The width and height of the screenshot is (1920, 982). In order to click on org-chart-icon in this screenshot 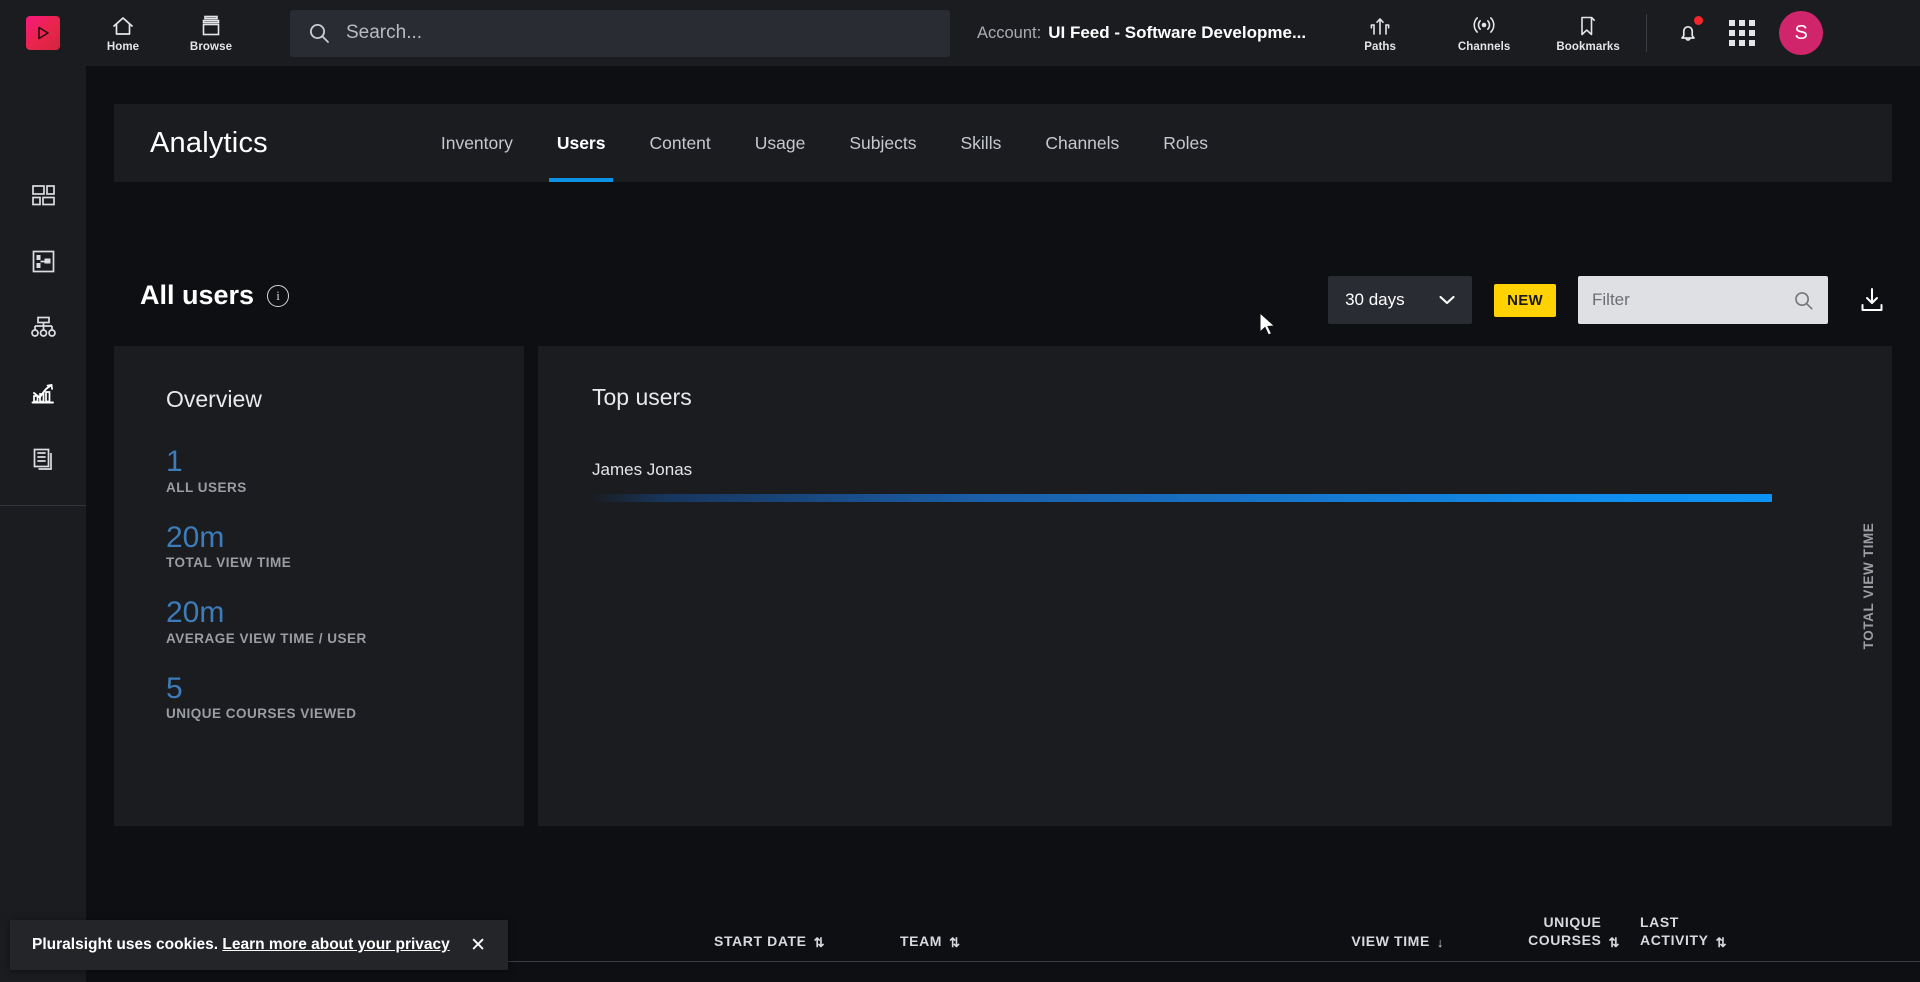, I will do `click(43, 326)`.